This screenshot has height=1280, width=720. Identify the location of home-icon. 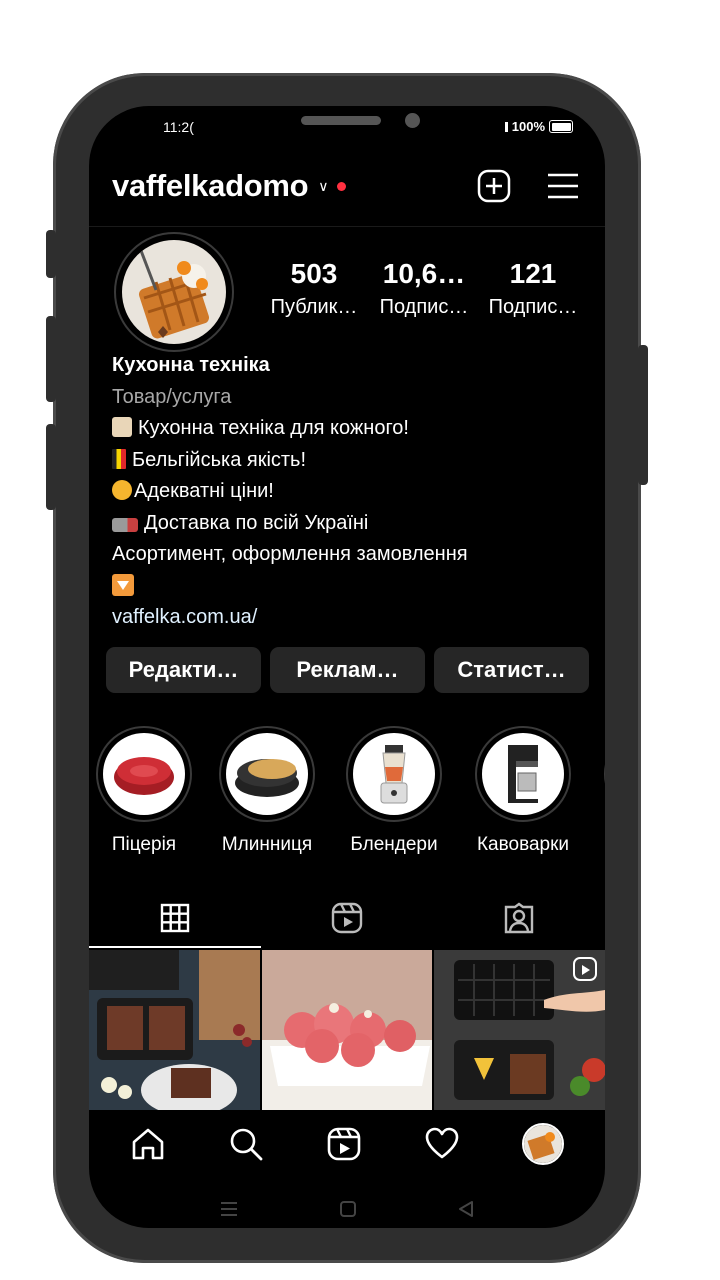
(148, 1144).